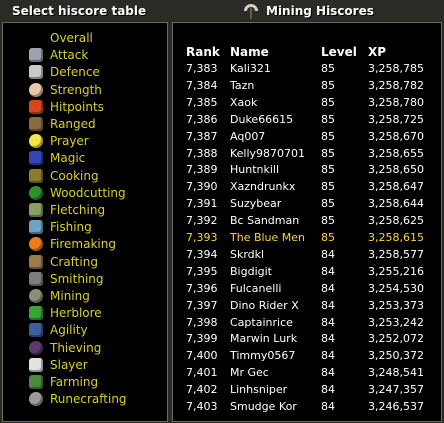 The width and height of the screenshot is (444, 423). What do you see at coordinates (258, 390) in the screenshot?
I see `player-name-link: Linhsniper` at bounding box center [258, 390].